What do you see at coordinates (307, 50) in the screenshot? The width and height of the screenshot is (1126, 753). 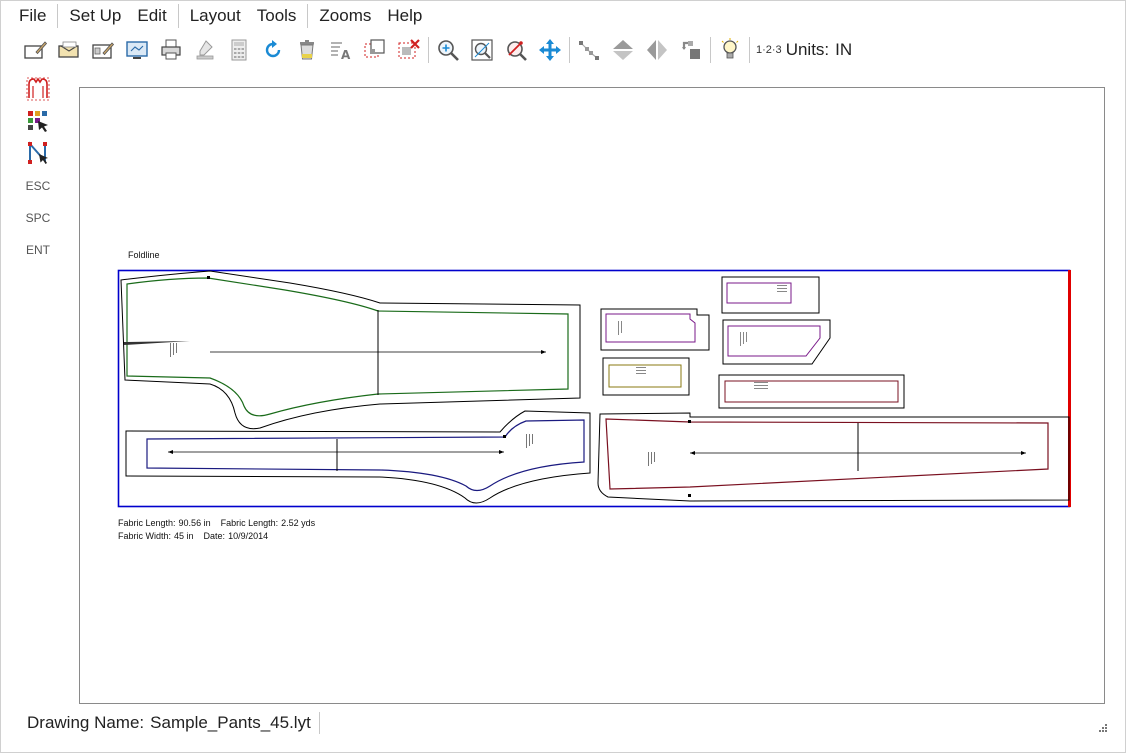 I see `trash-icon` at bounding box center [307, 50].